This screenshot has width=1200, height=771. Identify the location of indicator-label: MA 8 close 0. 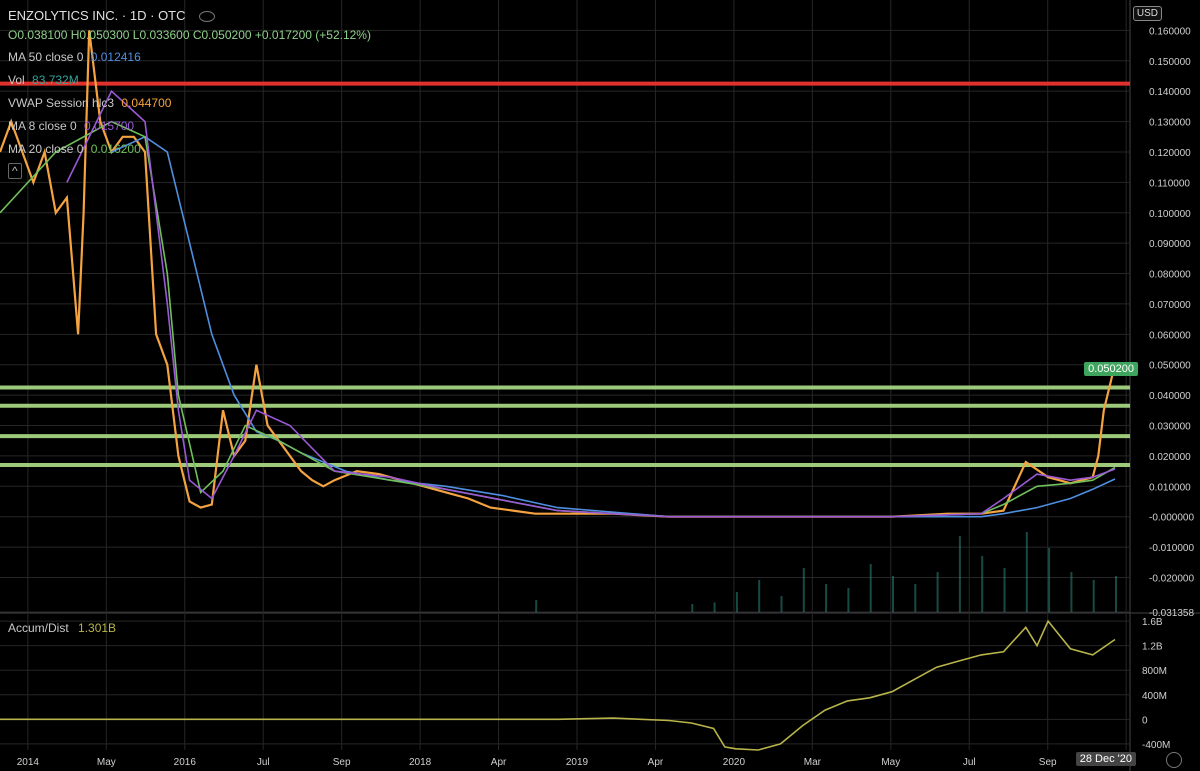
(42, 126).